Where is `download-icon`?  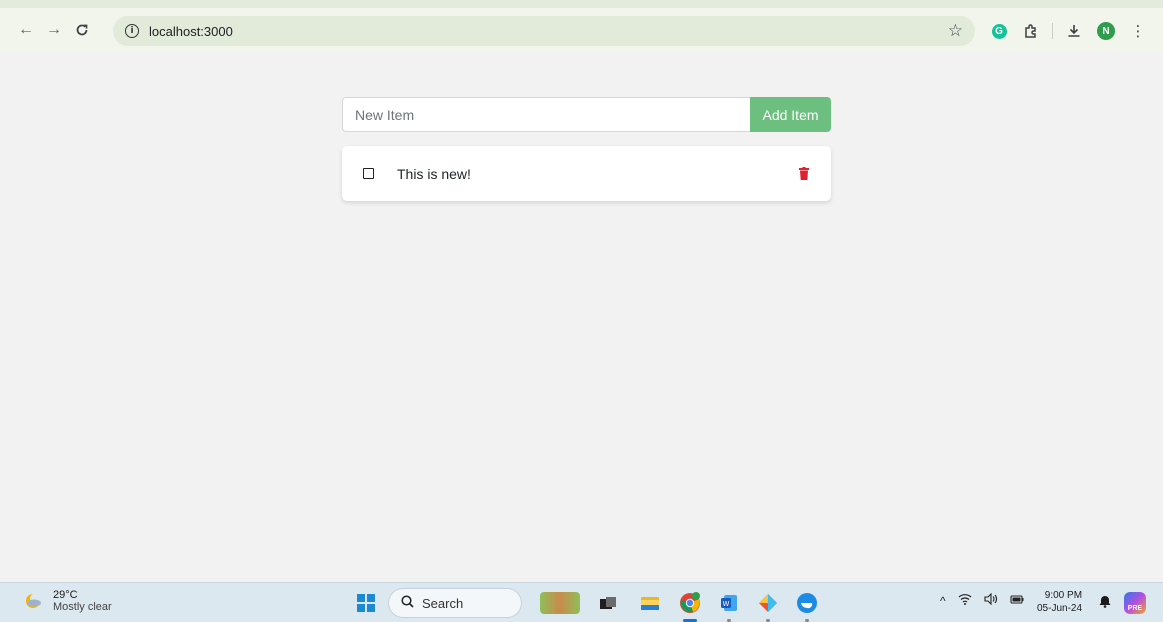 download-icon is located at coordinates (1074, 31).